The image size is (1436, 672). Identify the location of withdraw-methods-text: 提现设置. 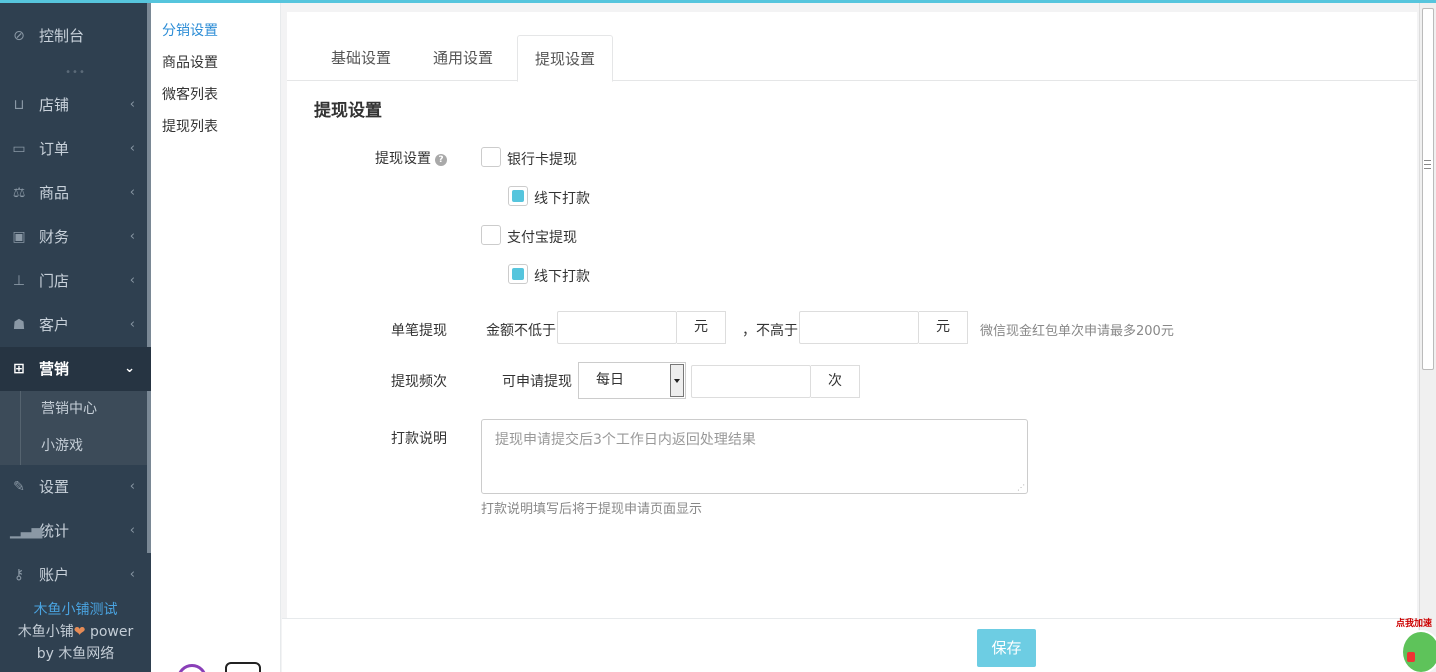
(403, 159).